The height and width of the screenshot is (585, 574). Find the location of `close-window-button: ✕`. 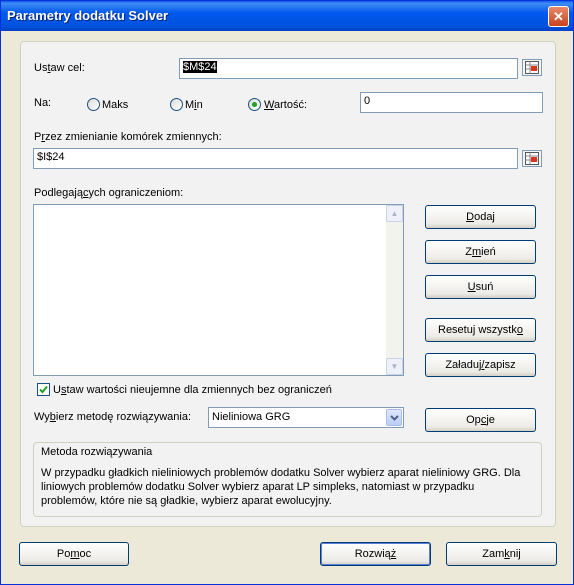

close-window-button: ✕ is located at coordinates (558, 16).